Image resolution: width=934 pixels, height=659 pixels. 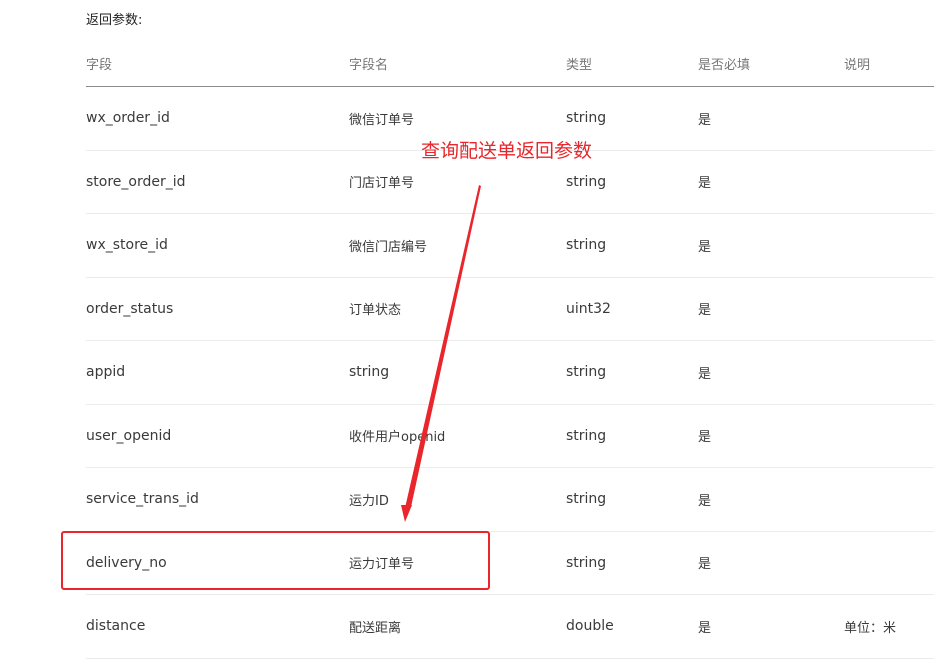 What do you see at coordinates (457, 372) in the screenshot?
I see `cell-field-name: string` at bounding box center [457, 372].